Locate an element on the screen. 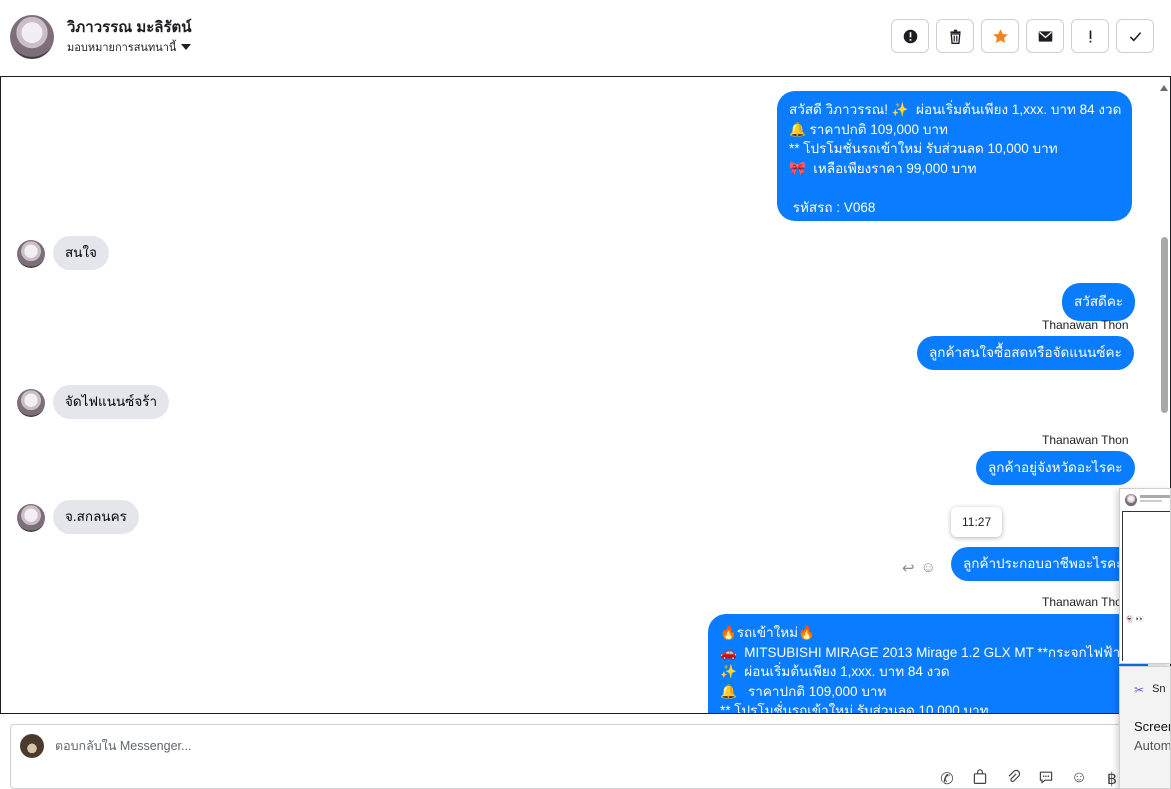  scissors-icon: ✂ is located at coordinates (1139, 690).